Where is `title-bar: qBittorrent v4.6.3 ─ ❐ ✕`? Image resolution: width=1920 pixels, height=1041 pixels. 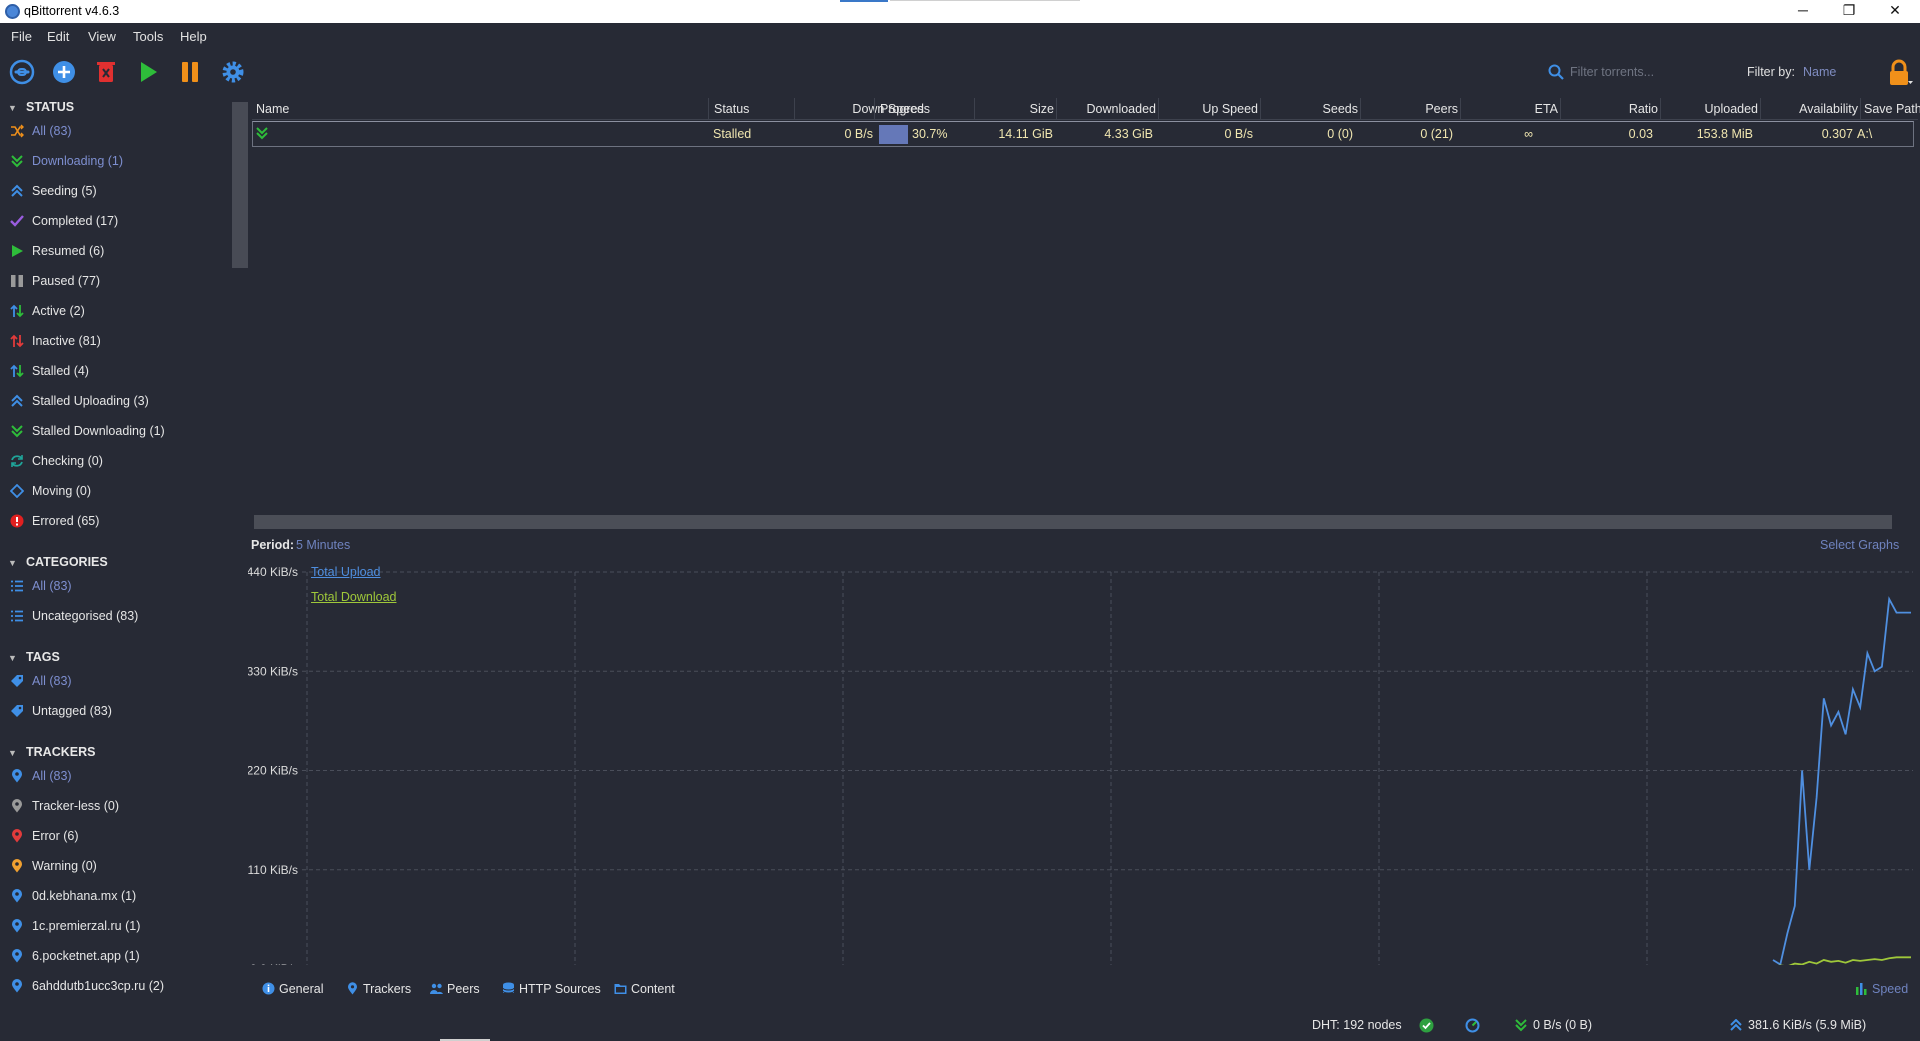 title-bar: qBittorrent v4.6.3 ─ ❐ ✕ is located at coordinates (960, 11).